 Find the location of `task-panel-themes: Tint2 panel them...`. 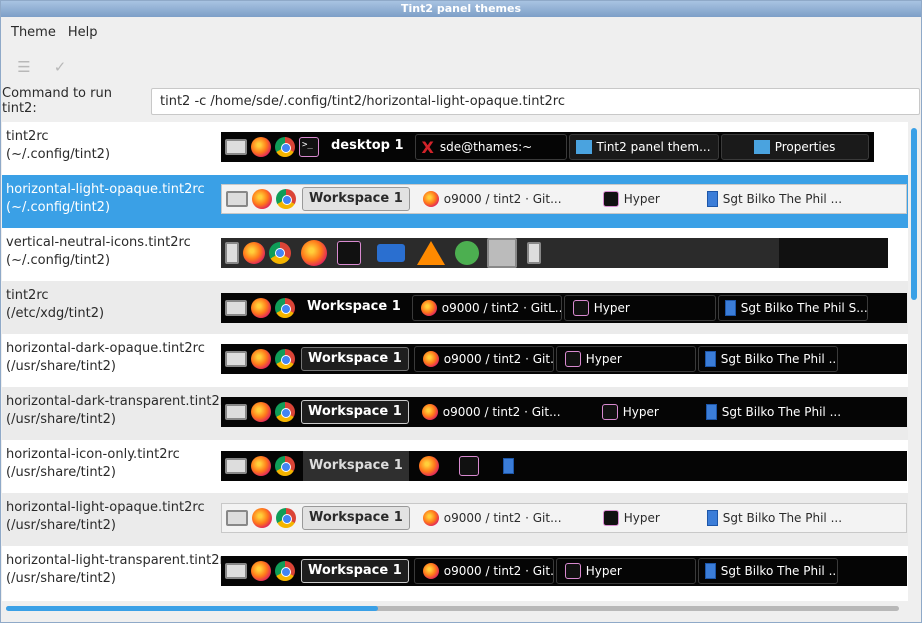

task-panel-themes: Tint2 panel them... is located at coordinates (643, 147).